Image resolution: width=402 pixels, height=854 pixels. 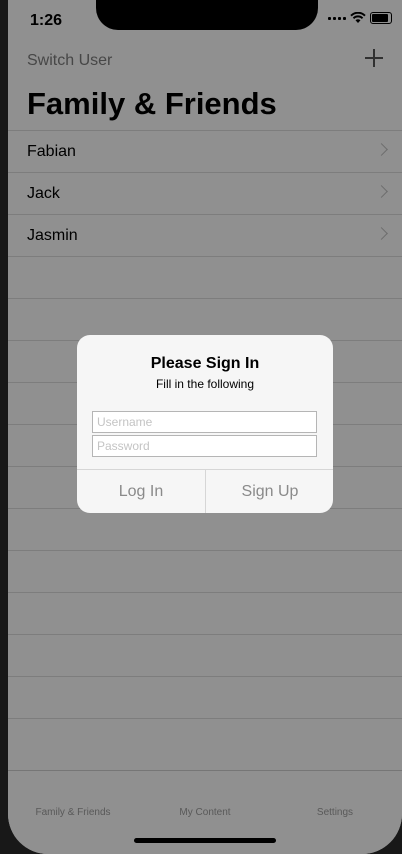 I want to click on log-in-button: Log In, so click(x=141, y=491).